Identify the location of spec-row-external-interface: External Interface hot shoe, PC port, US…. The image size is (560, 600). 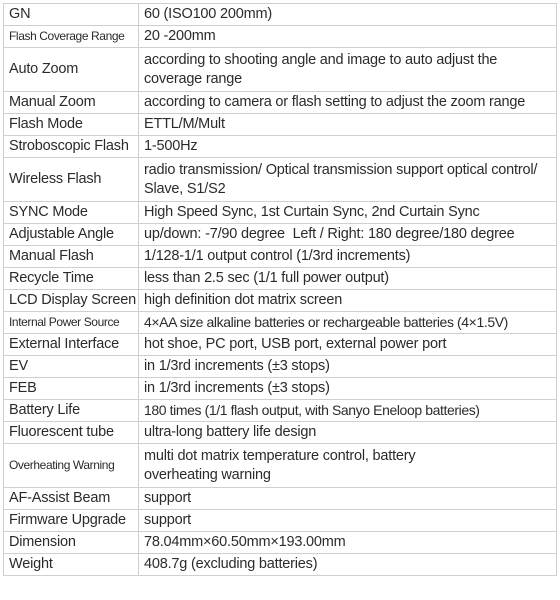
(280, 344).